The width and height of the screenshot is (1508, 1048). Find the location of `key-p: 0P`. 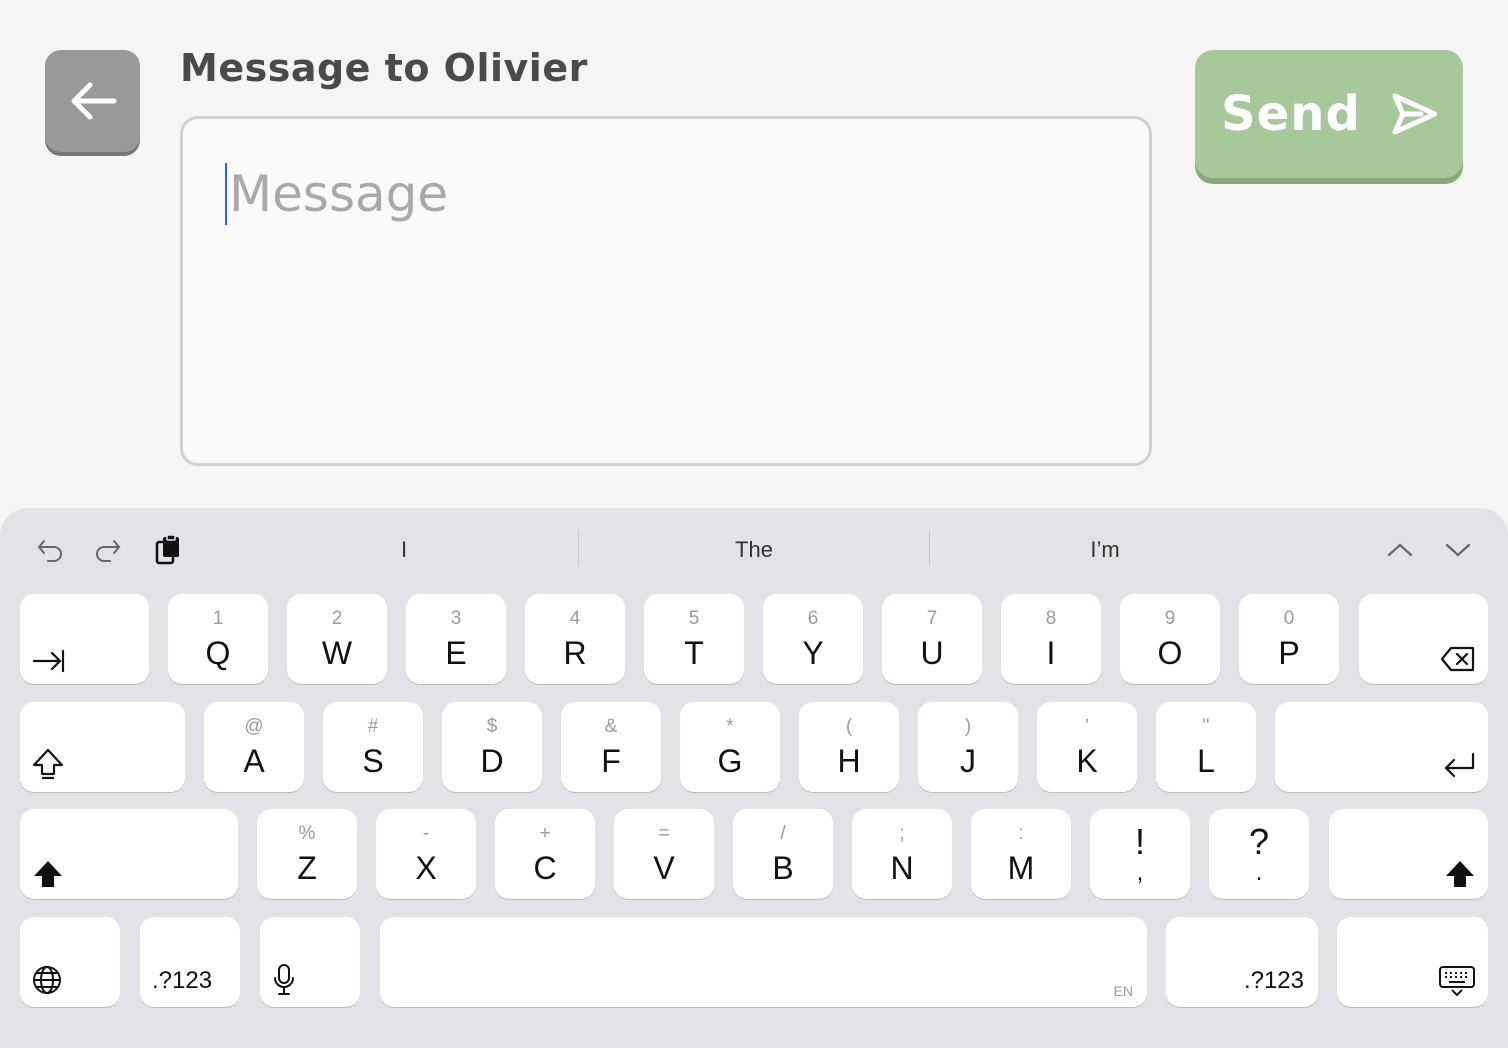

key-p: 0P is located at coordinates (1289, 639).